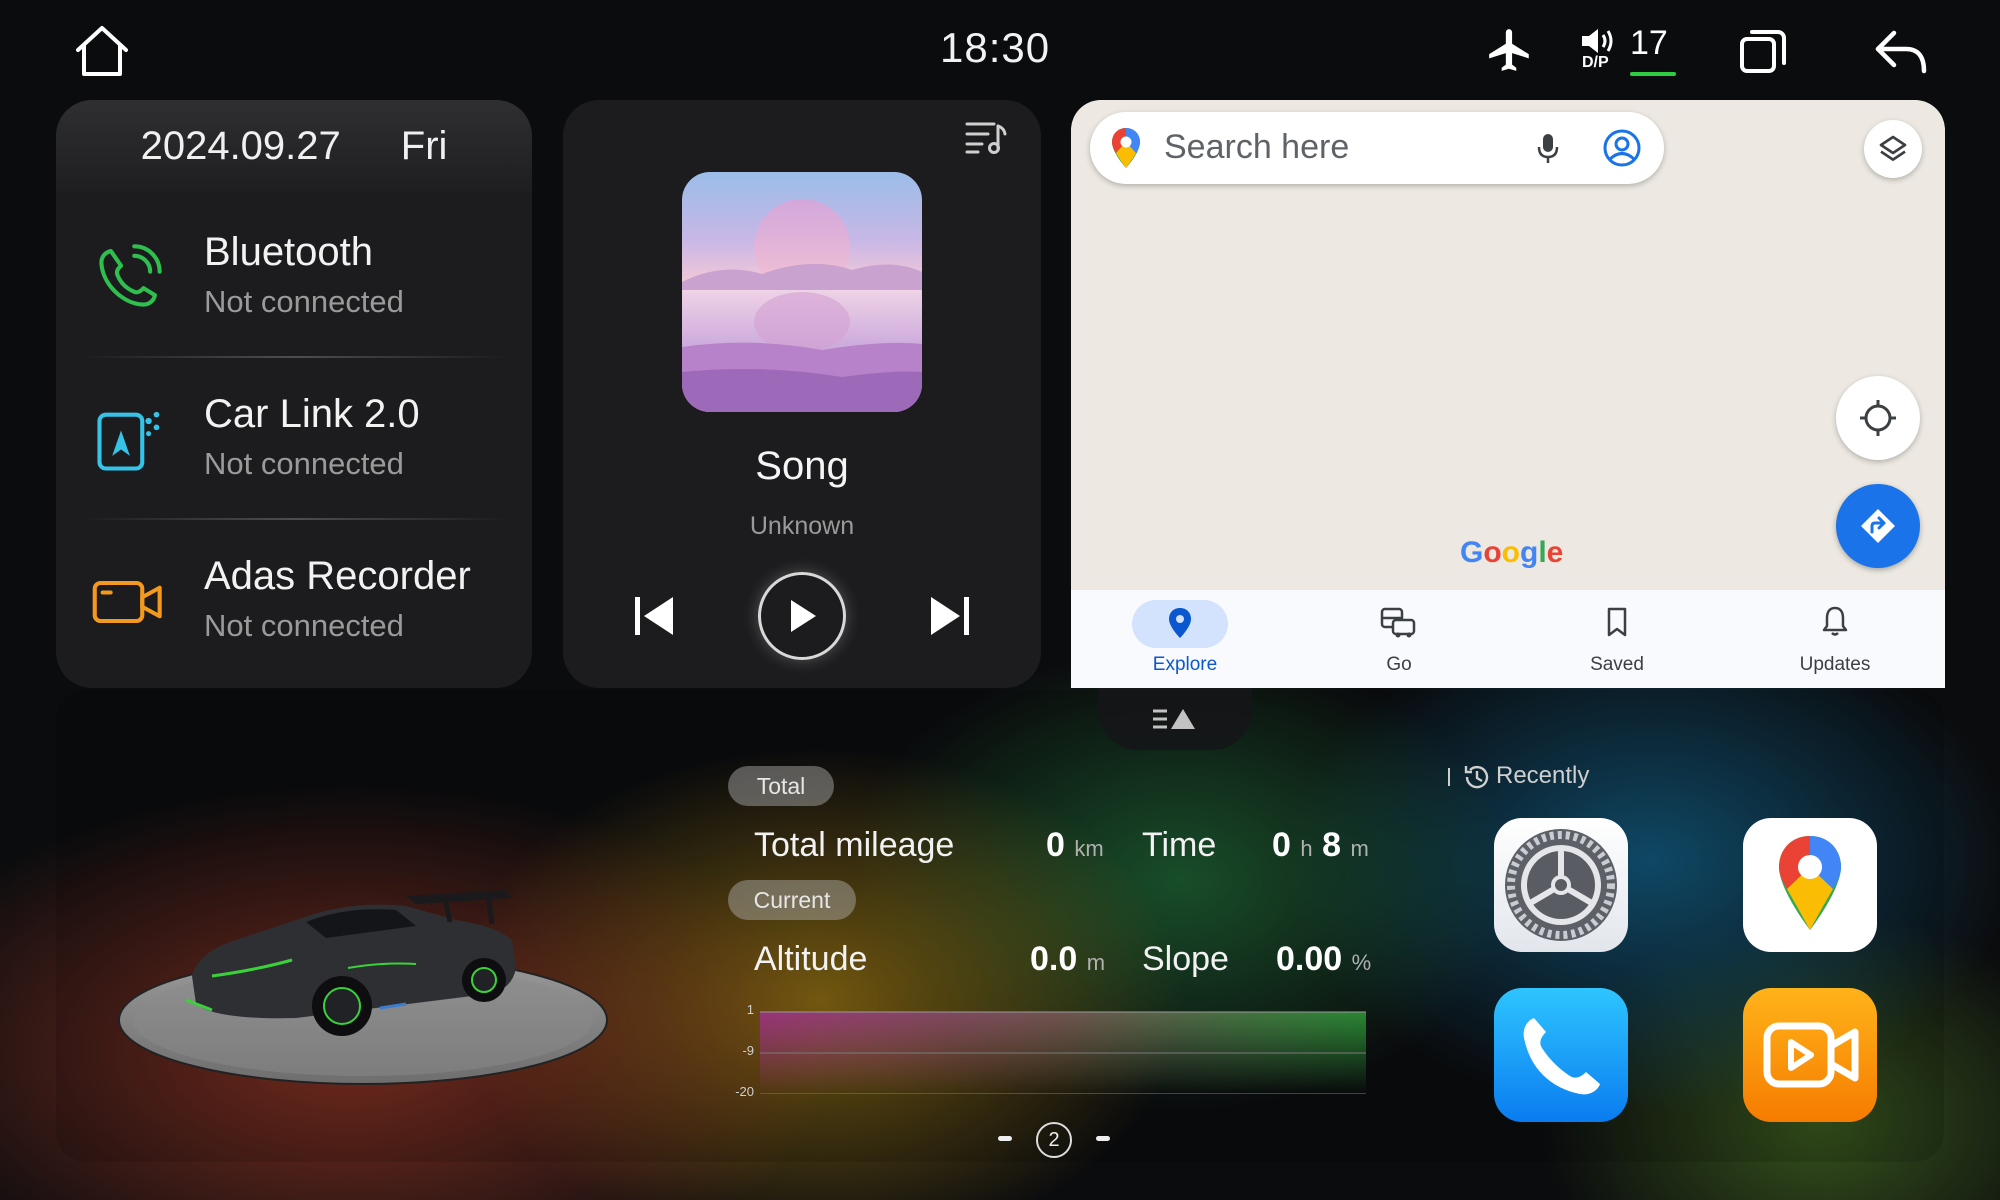  I want to click on time-value: 0 h 8 m, so click(1320, 845).